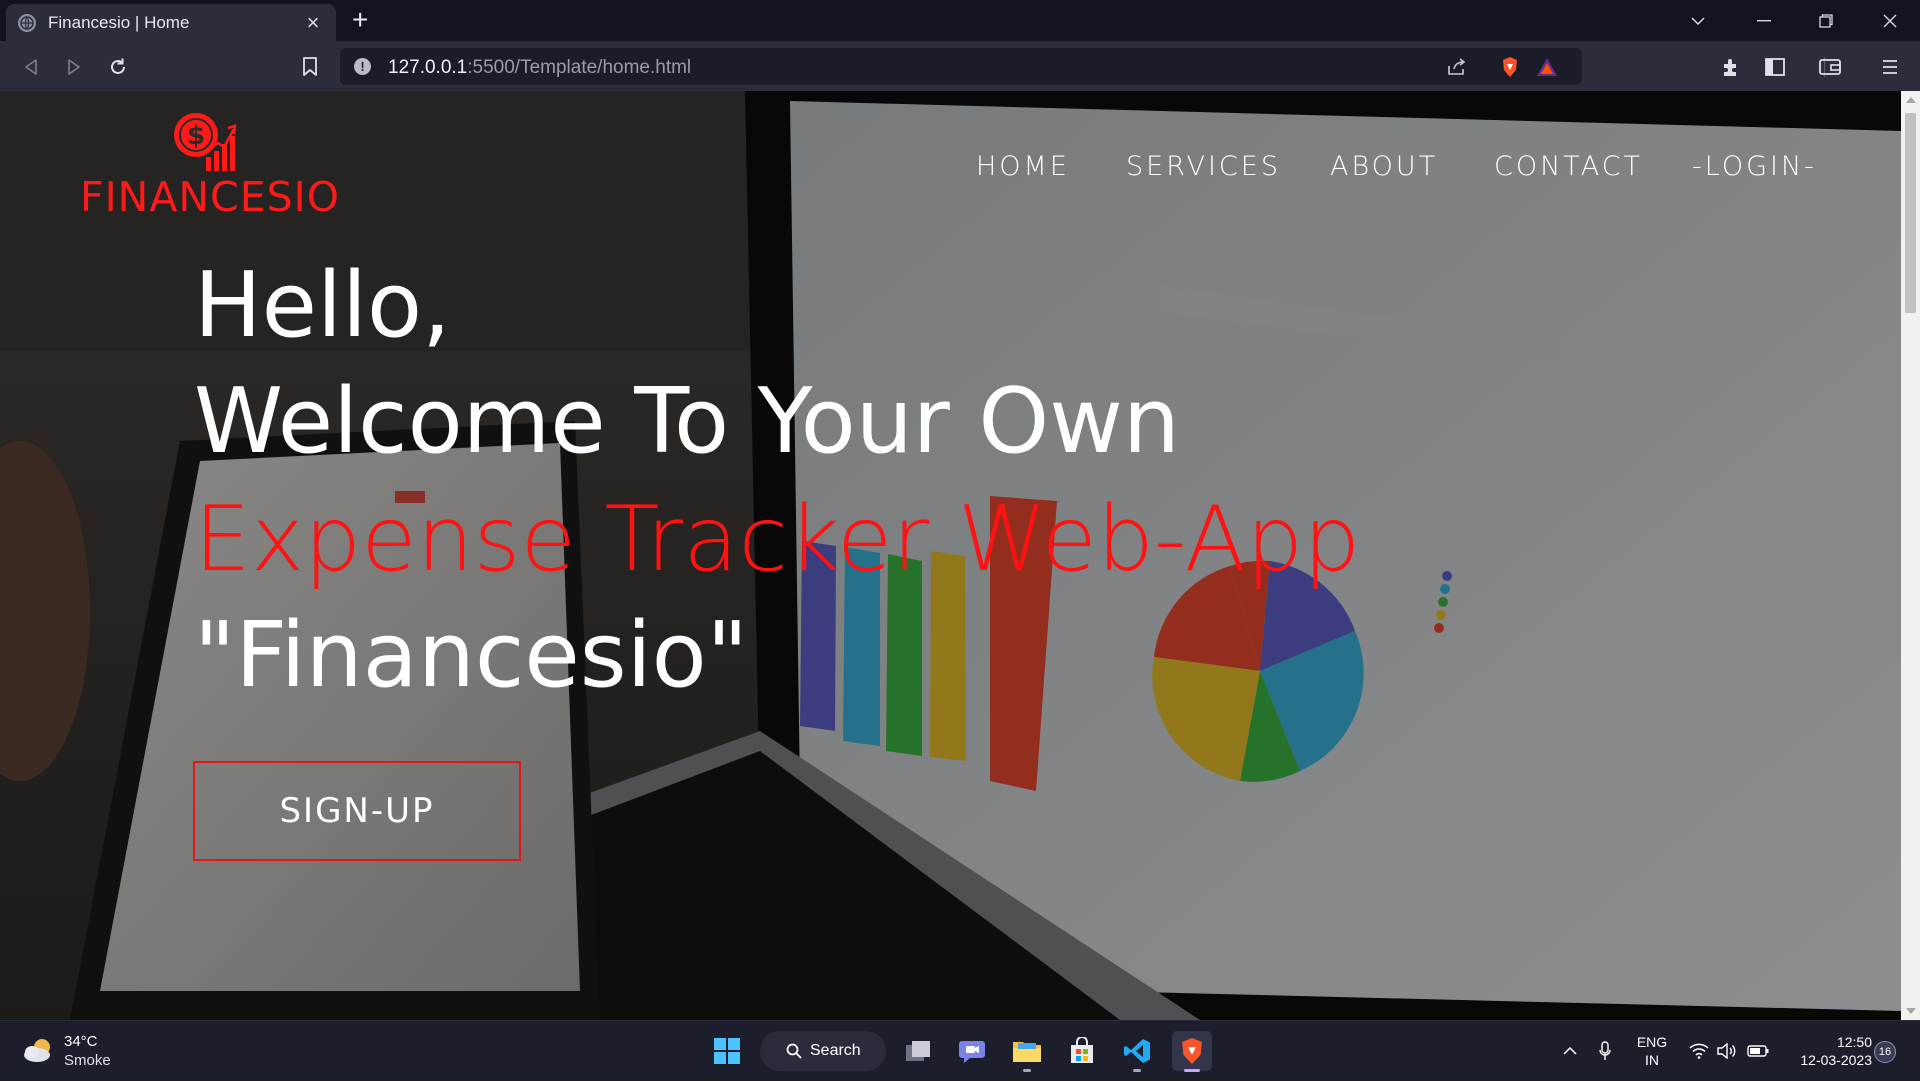  What do you see at coordinates (1652, 1051) in the screenshot?
I see `language-indicator: ENG IN` at bounding box center [1652, 1051].